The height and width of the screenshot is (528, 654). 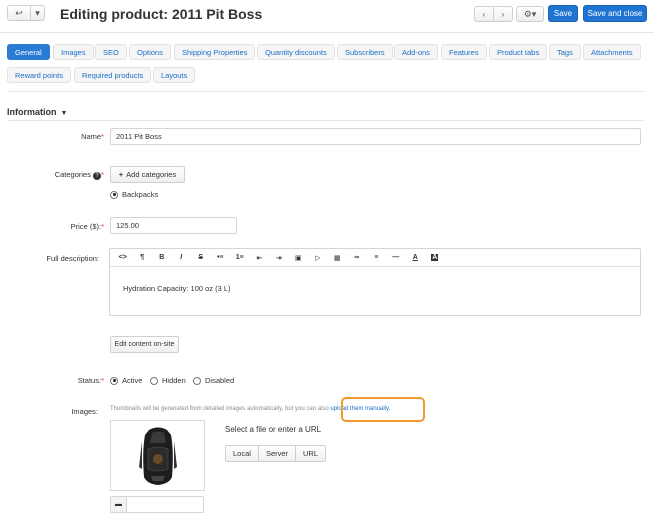 I want to click on name-label: Name*, so click(x=92, y=136).